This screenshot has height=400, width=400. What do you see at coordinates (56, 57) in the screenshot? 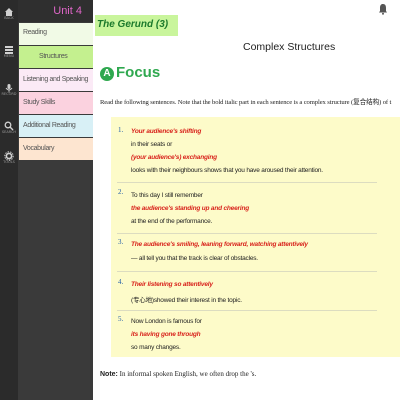
I see `sidebar-item-structures: Structures` at bounding box center [56, 57].